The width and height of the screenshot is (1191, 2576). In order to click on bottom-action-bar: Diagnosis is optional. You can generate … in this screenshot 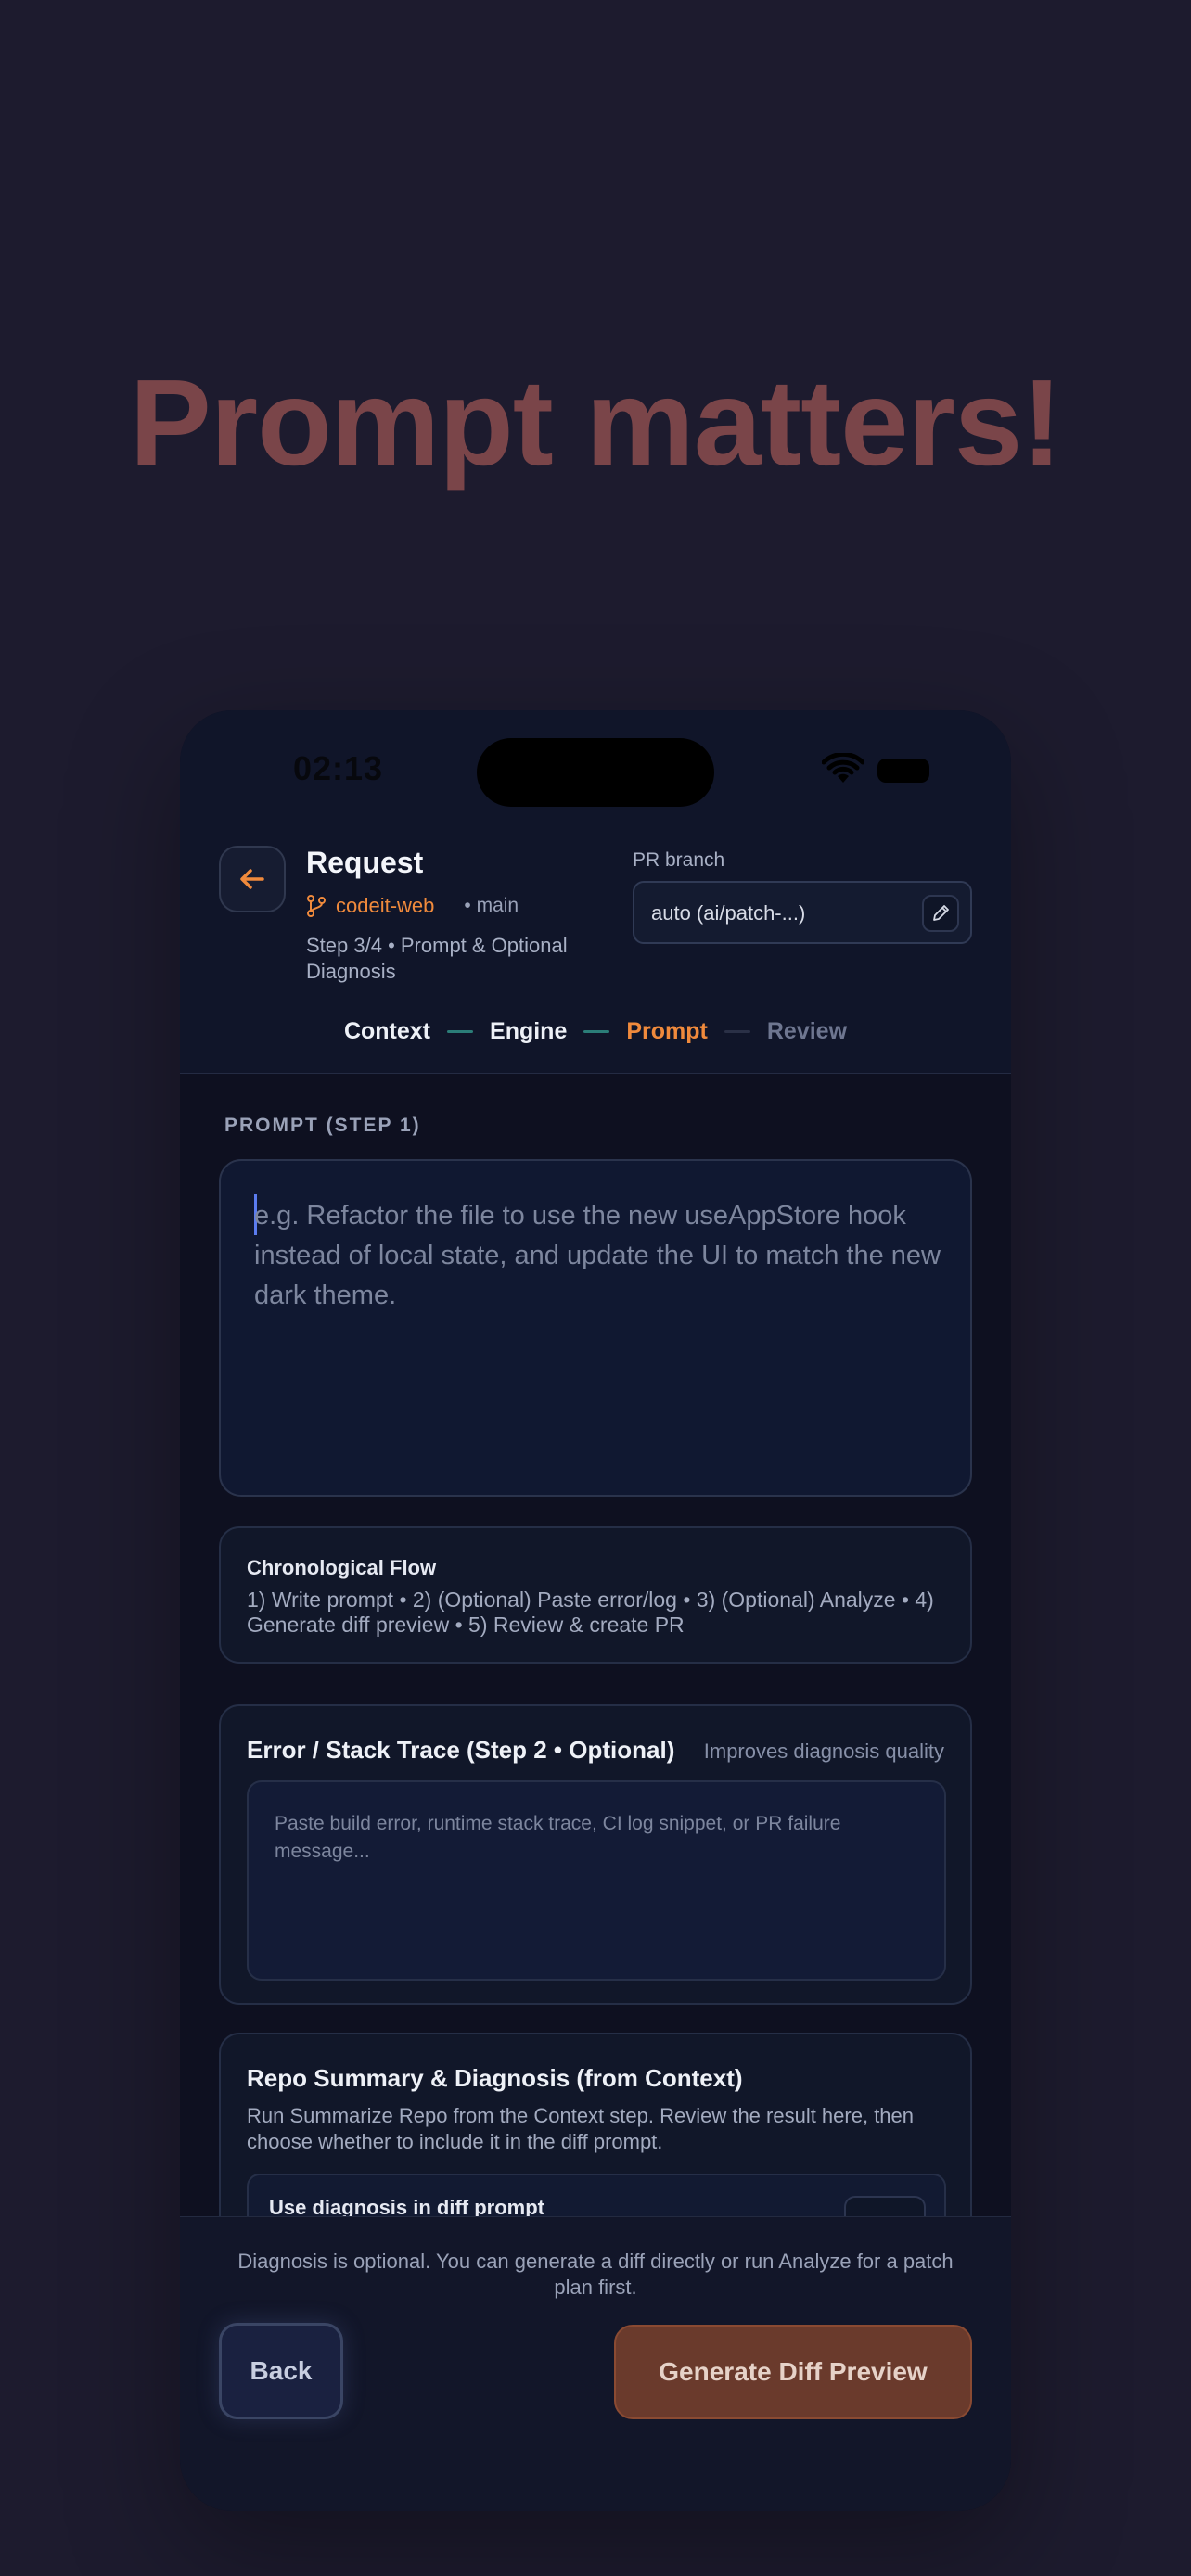, I will do `click(595, 2364)`.